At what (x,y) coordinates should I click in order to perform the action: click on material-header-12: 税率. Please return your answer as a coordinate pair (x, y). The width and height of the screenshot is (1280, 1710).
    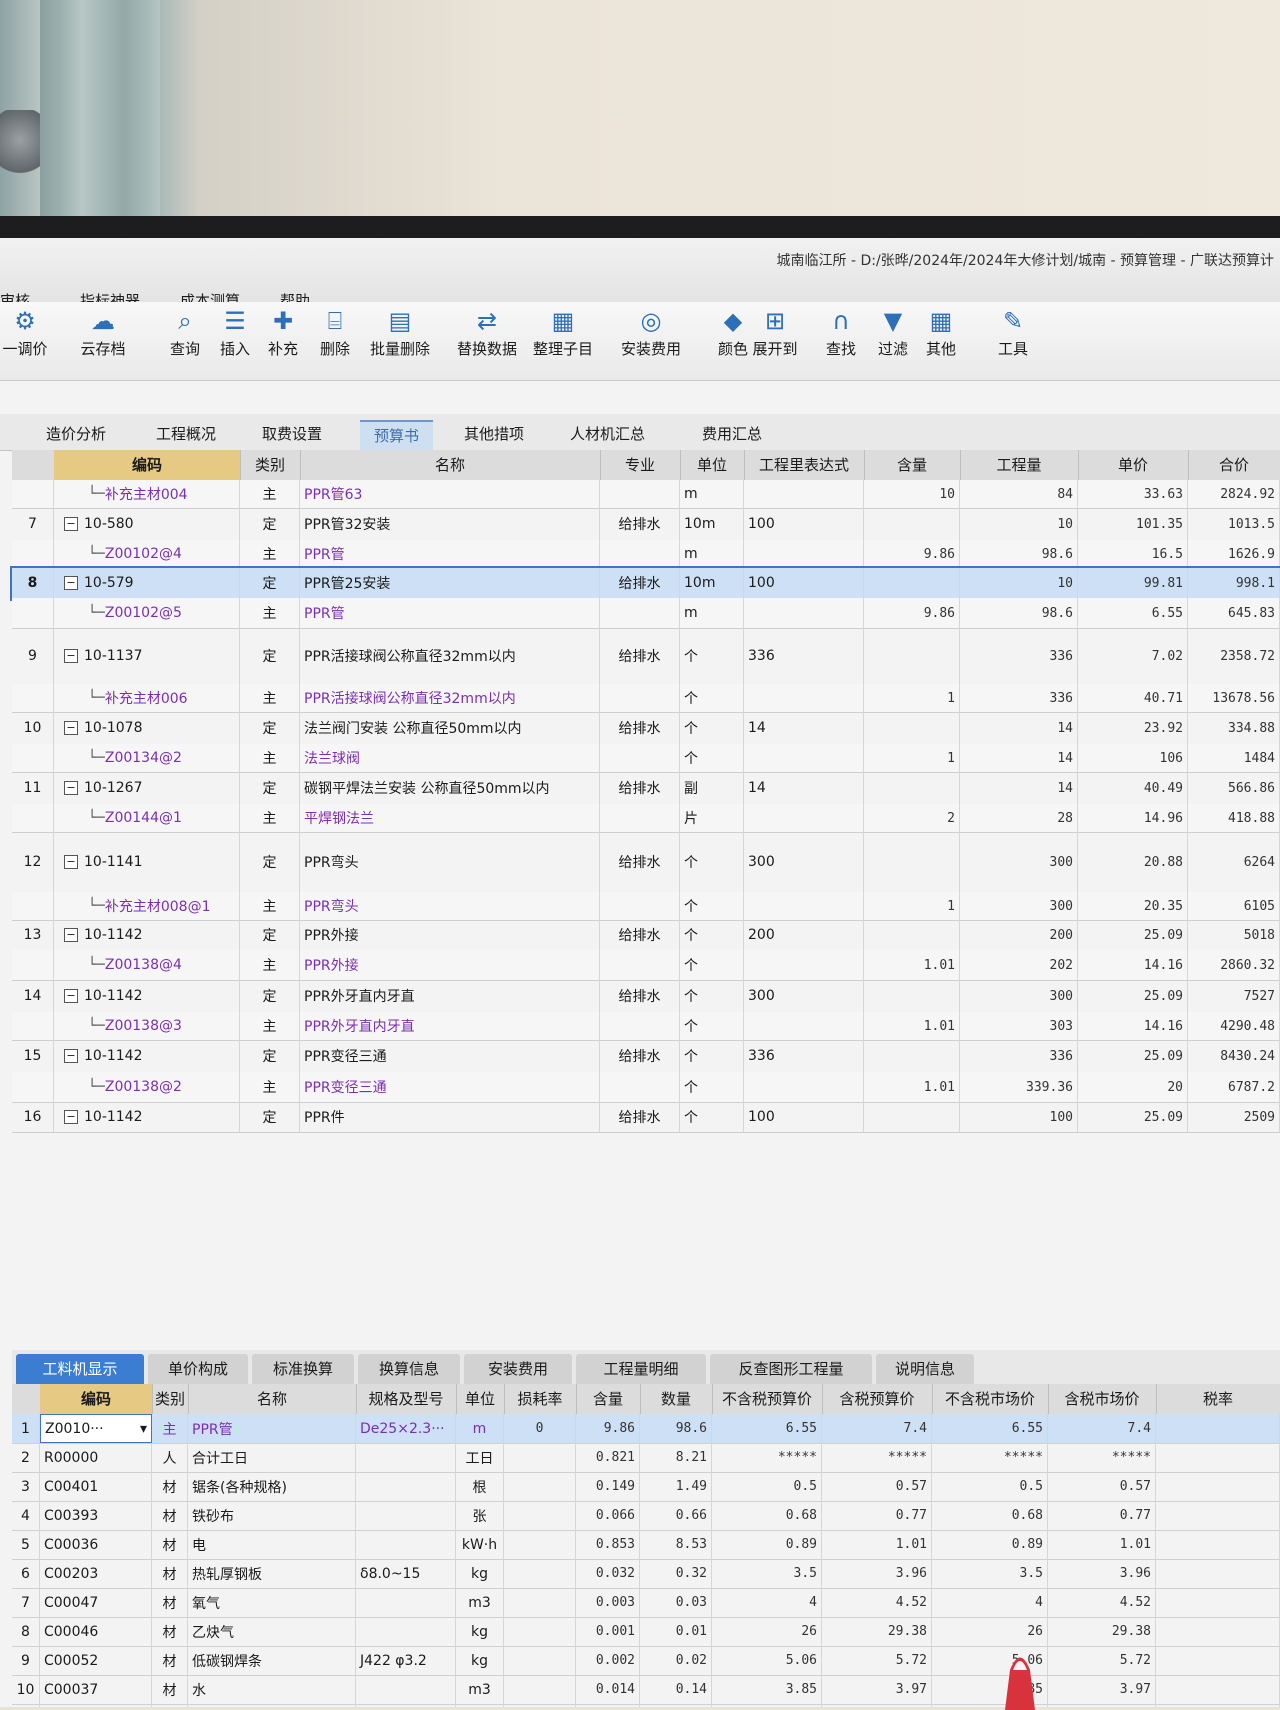
    Looking at the image, I should click on (1218, 1399).